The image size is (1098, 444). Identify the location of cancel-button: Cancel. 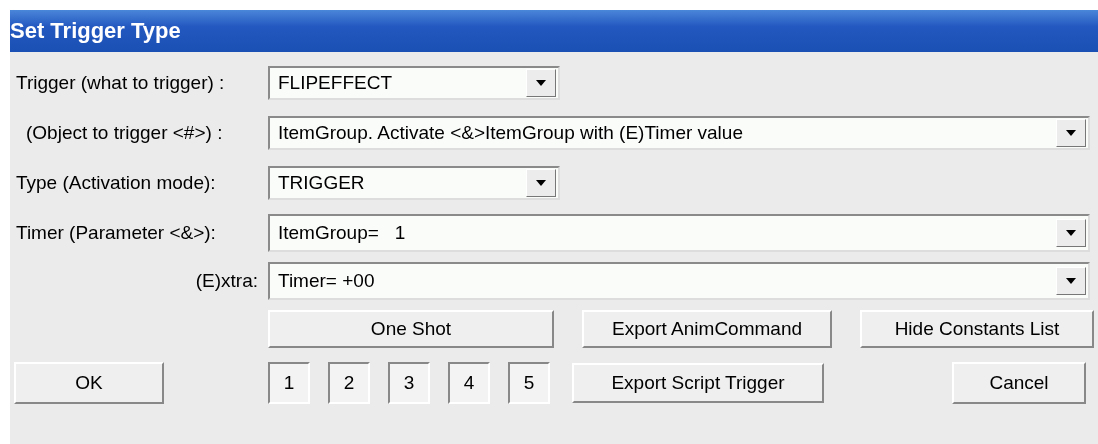
(1019, 383).